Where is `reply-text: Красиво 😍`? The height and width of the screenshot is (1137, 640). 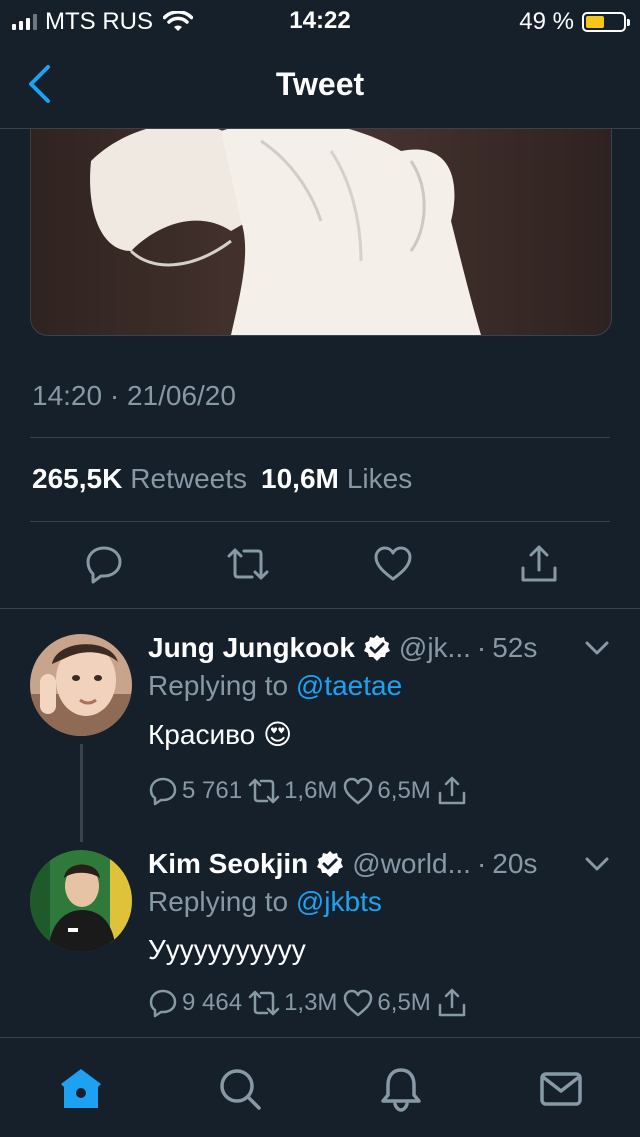 reply-text: Красиво 😍 is located at coordinates (220, 734).